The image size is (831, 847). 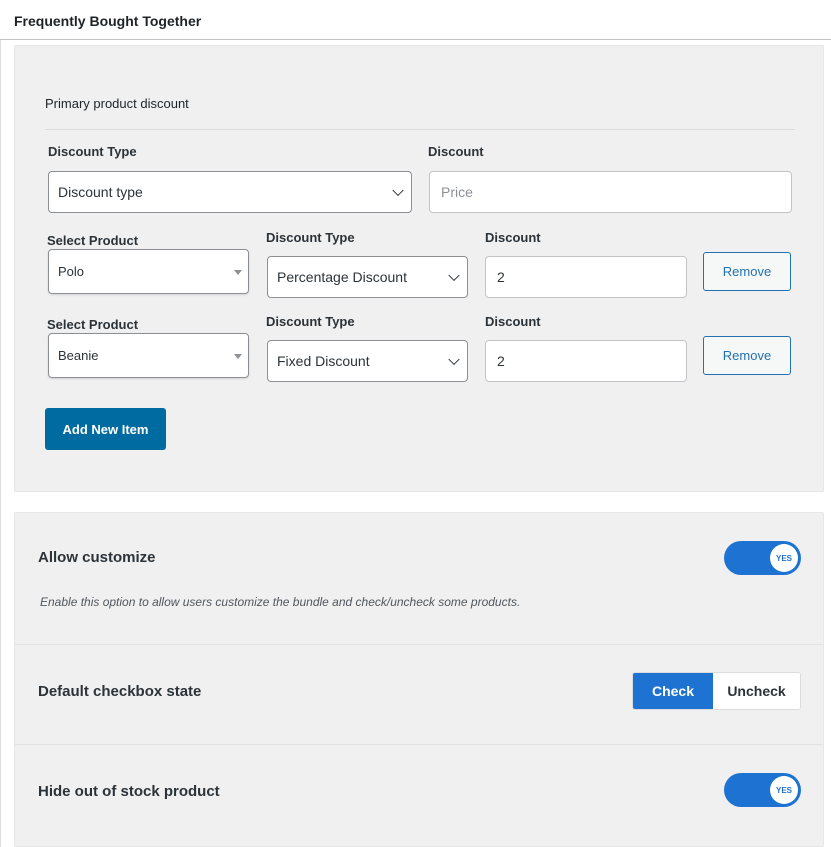 I want to click on item-2-product-select: Beanie, so click(x=148, y=355).